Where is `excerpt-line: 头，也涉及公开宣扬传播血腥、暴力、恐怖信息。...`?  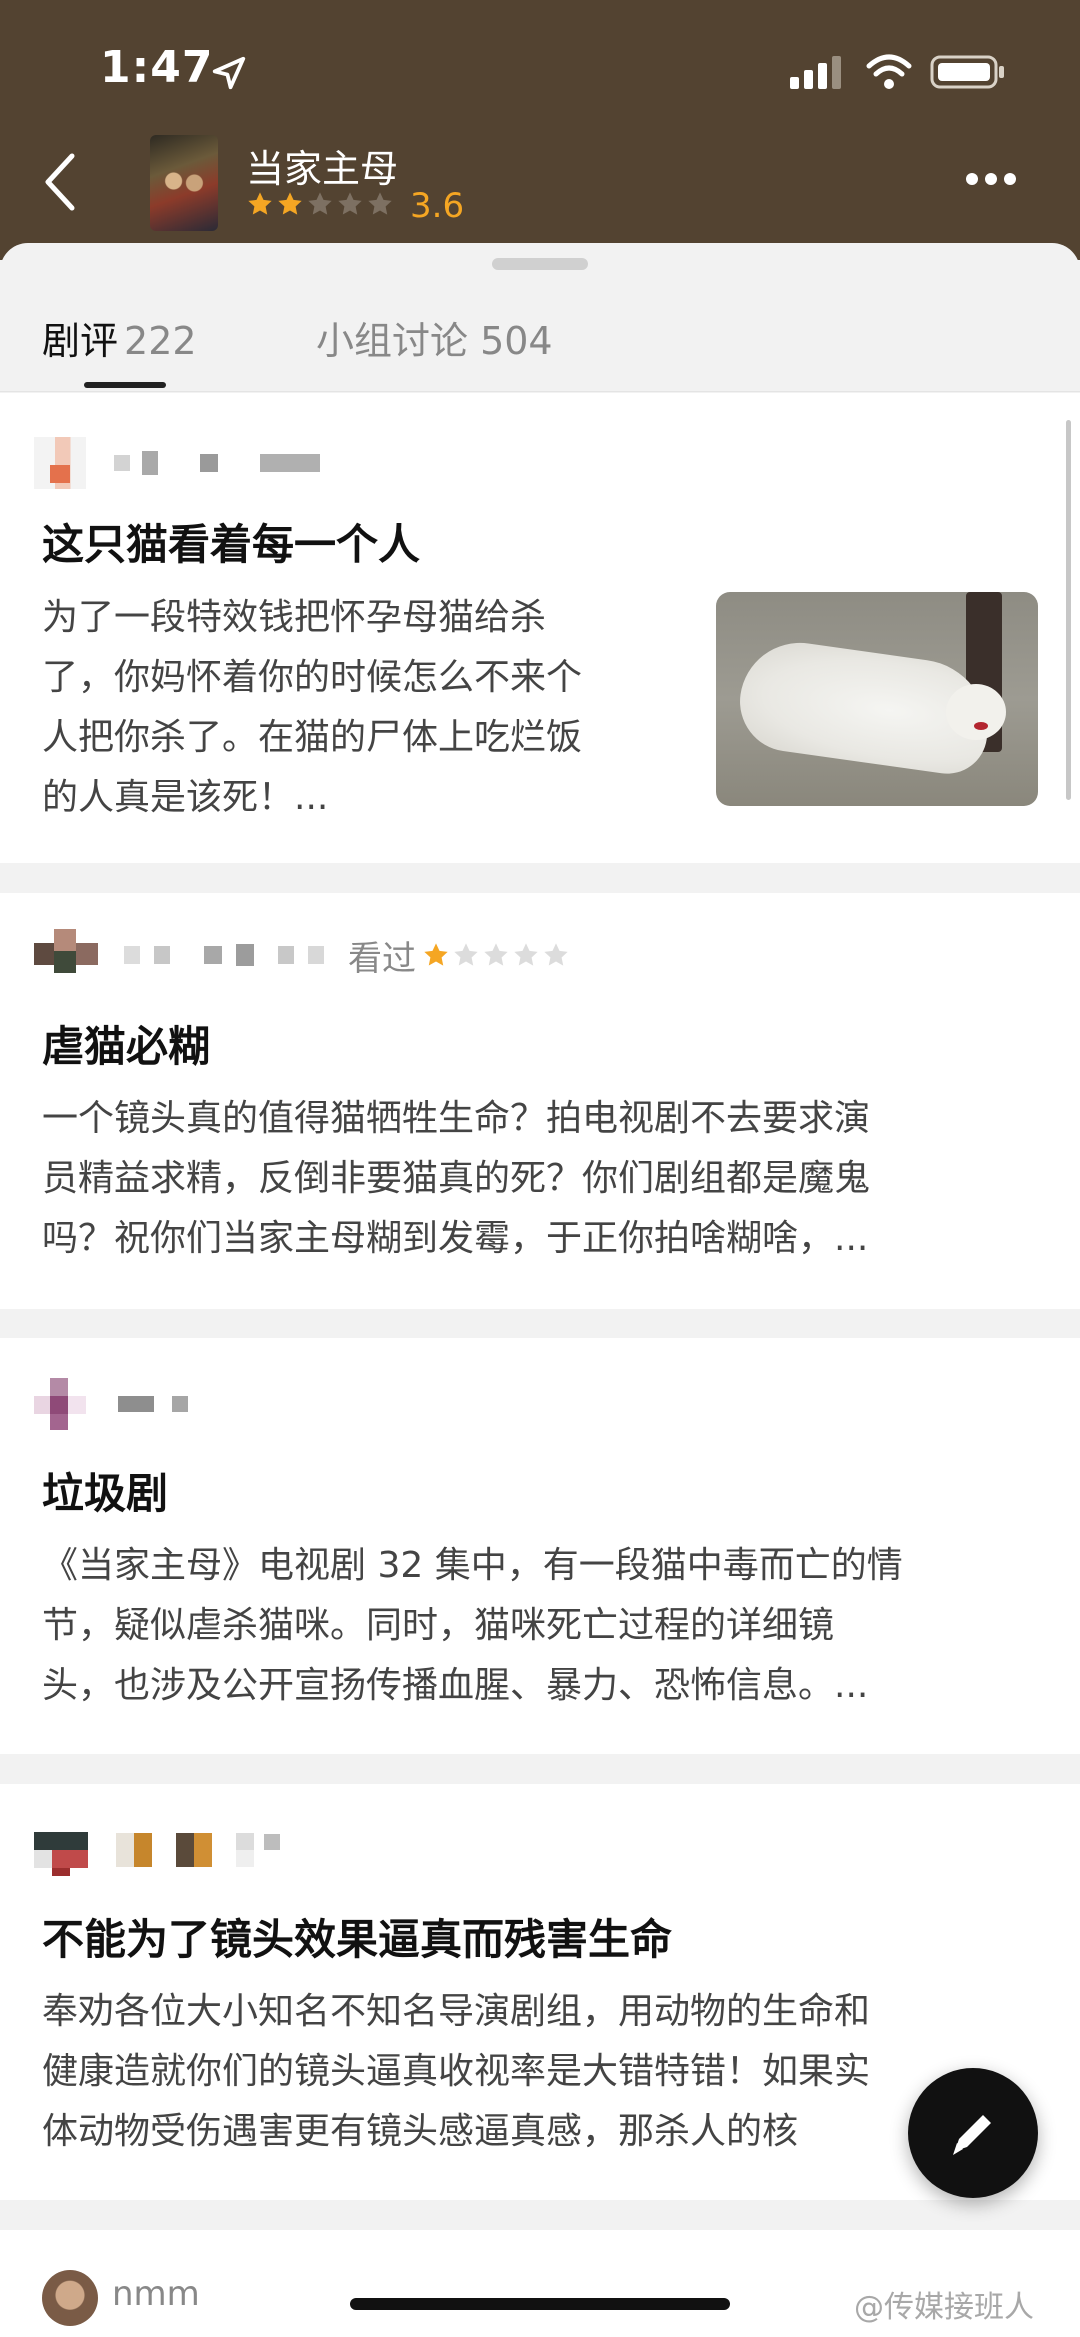 excerpt-line: 头，也涉及公开宣扬传播血腥、暴力、恐怖信息。... is located at coordinates (455, 1685).